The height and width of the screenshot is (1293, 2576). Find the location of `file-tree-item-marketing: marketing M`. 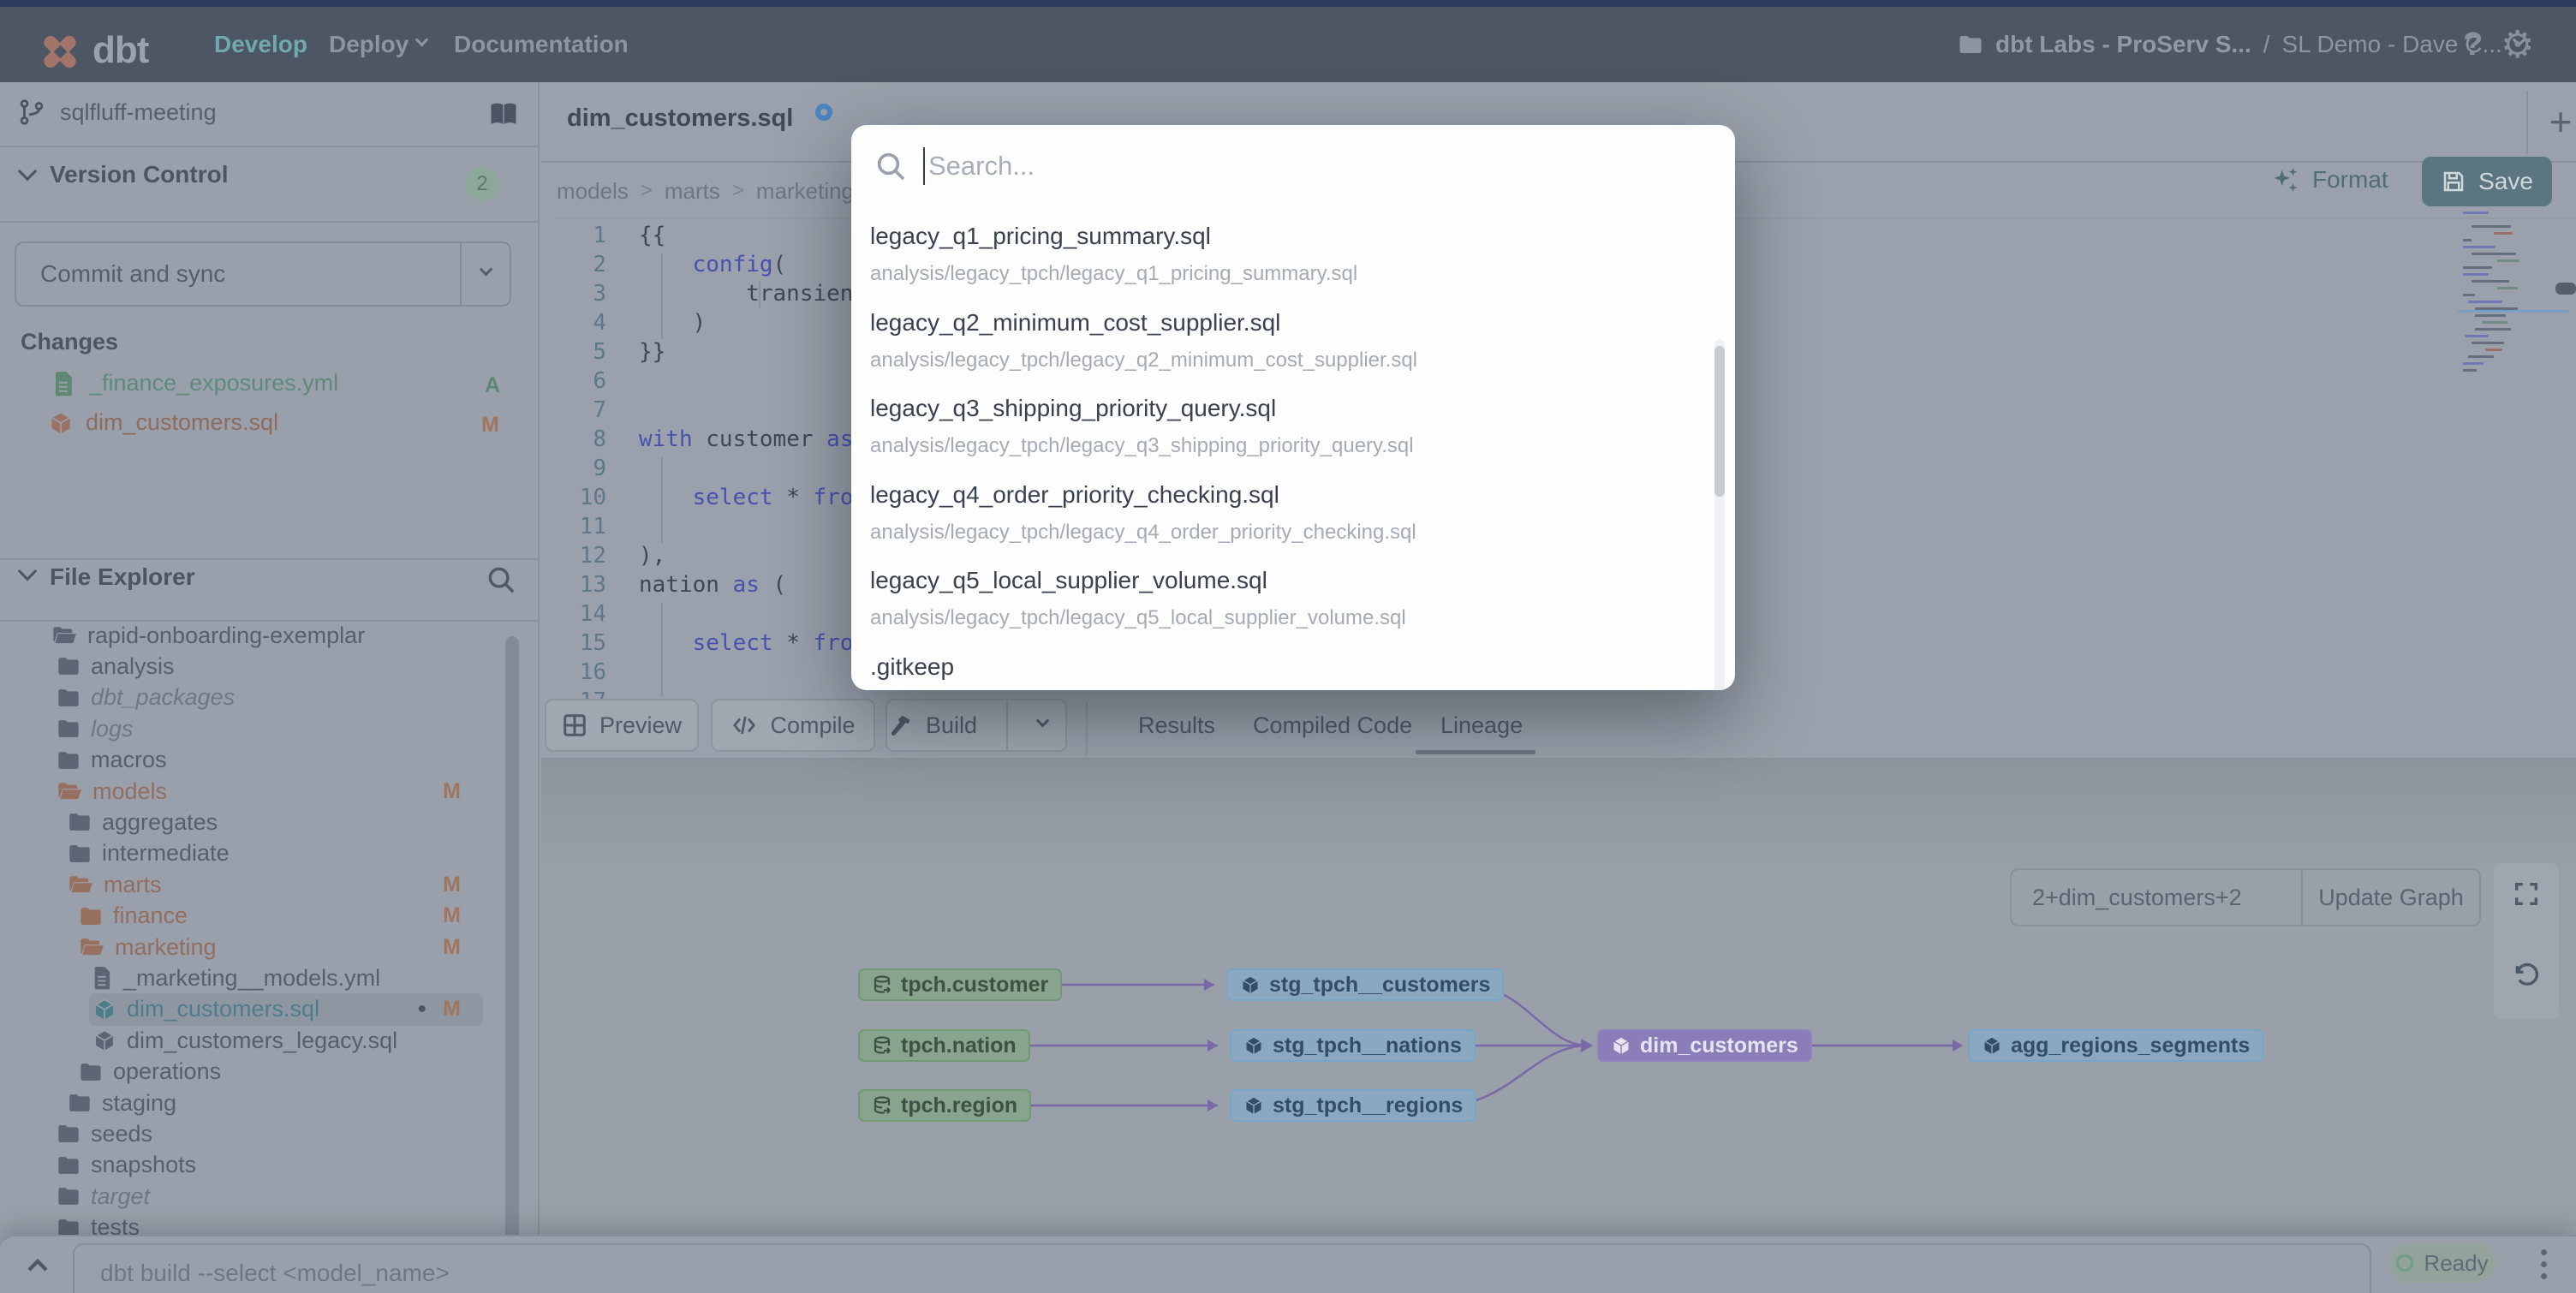

file-tree-item-marketing: marketing M is located at coordinates (263, 947).